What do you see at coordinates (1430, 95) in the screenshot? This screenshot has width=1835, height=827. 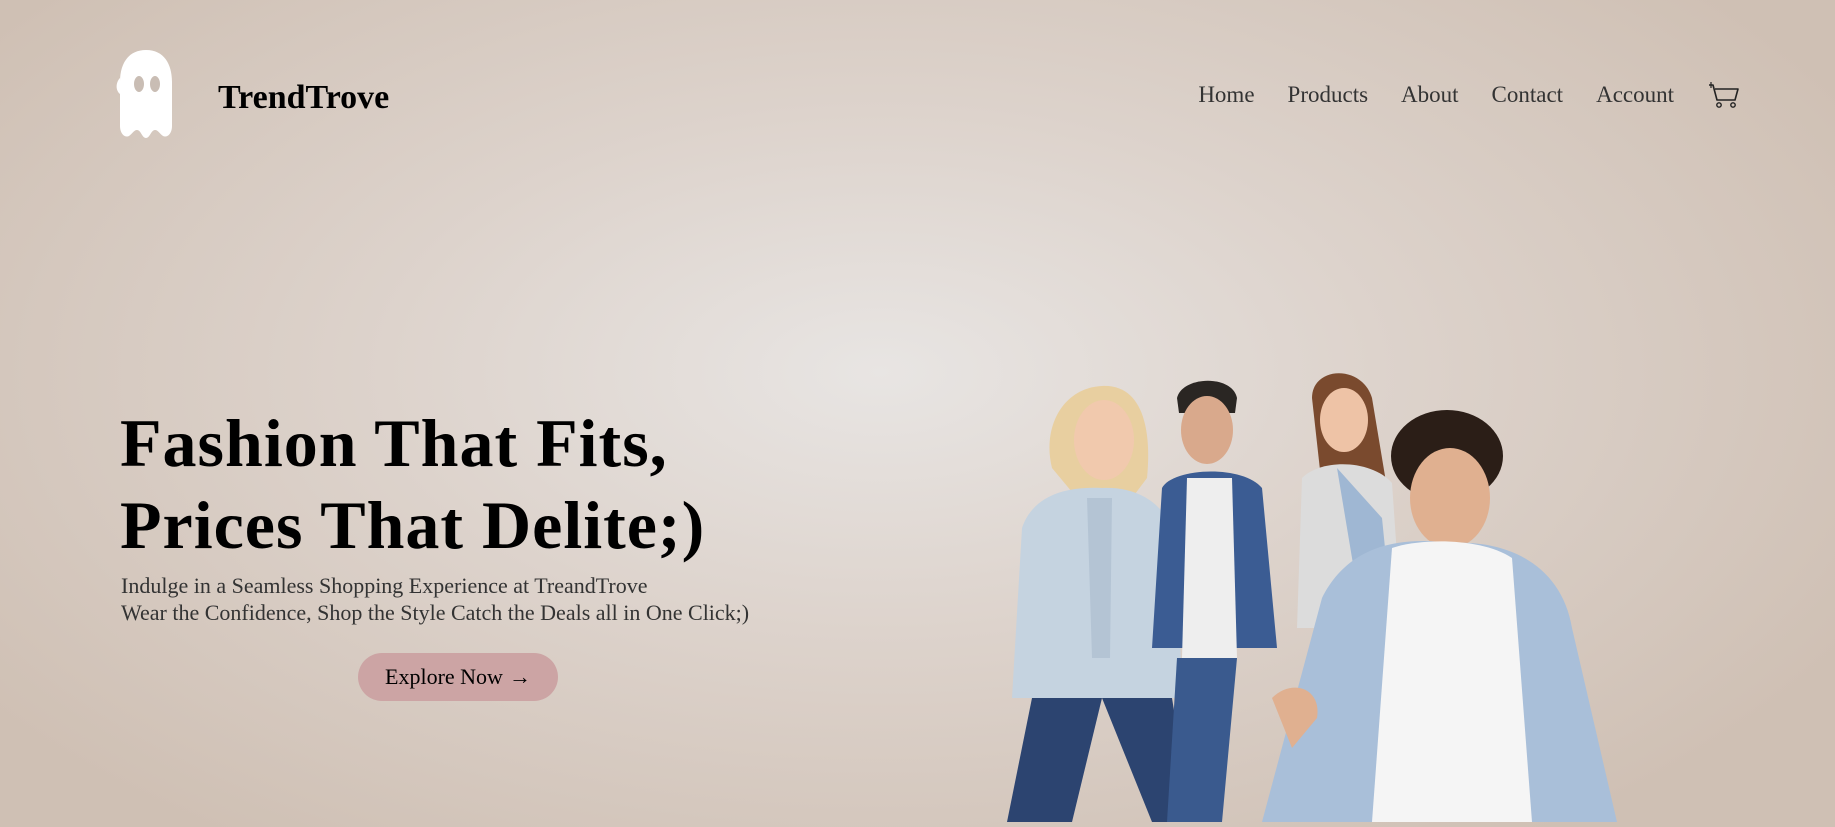 I see `nav-about: About` at bounding box center [1430, 95].